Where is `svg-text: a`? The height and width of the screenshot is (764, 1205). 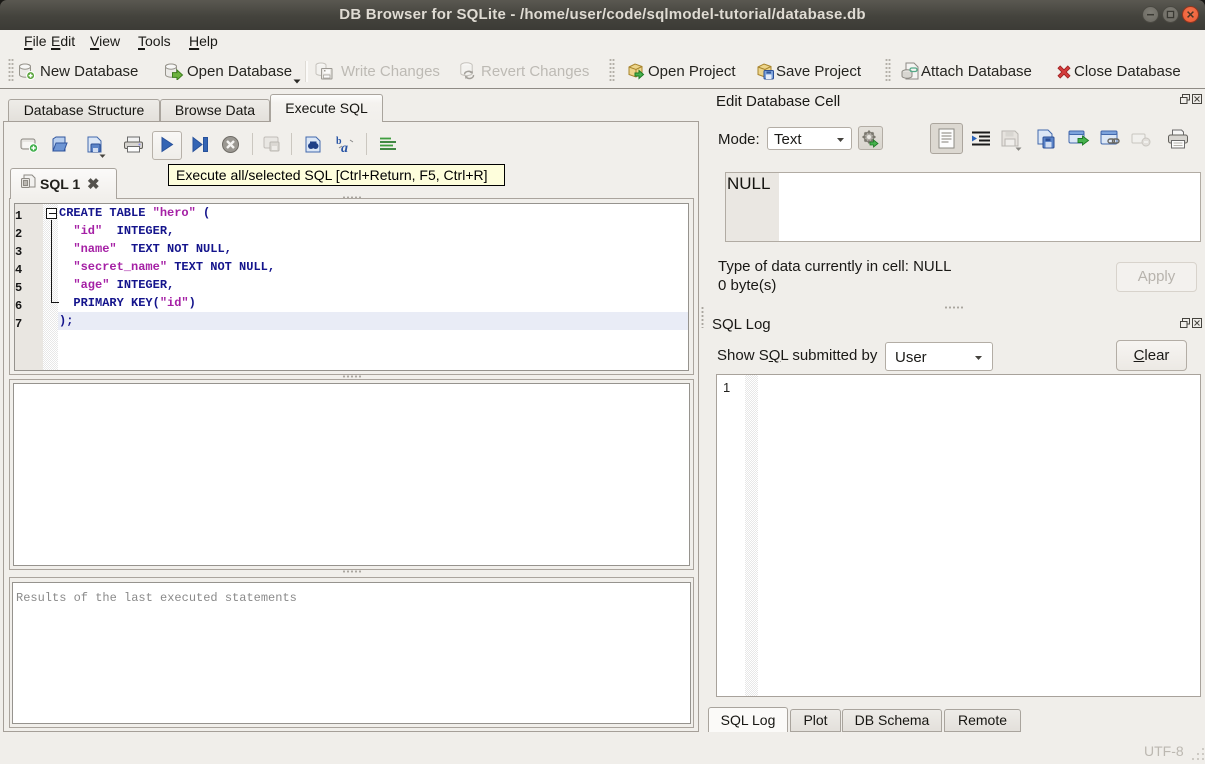
svg-text: a is located at coordinates (344, 147).